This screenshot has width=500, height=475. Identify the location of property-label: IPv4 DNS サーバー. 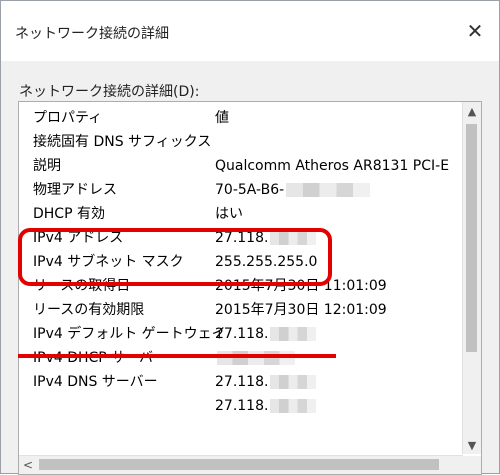
(95, 382).